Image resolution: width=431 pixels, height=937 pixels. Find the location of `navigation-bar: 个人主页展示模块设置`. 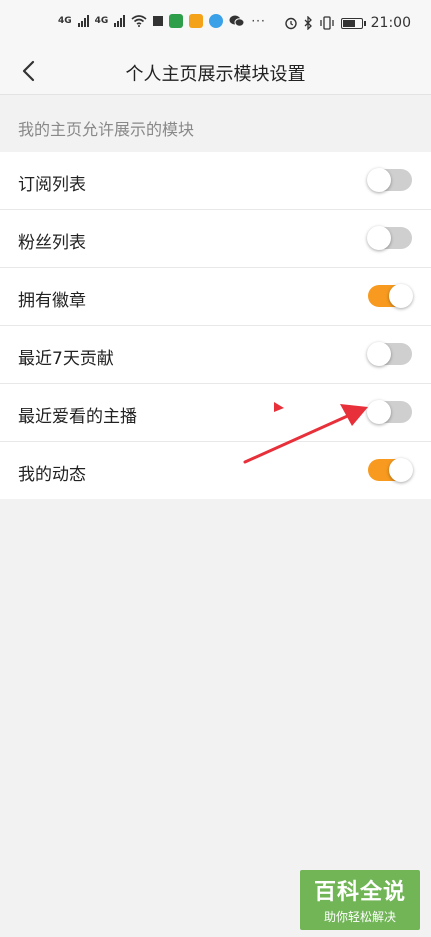

navigation-bar: 个人主页展示模块设置 is located at coordinates (215, 72).